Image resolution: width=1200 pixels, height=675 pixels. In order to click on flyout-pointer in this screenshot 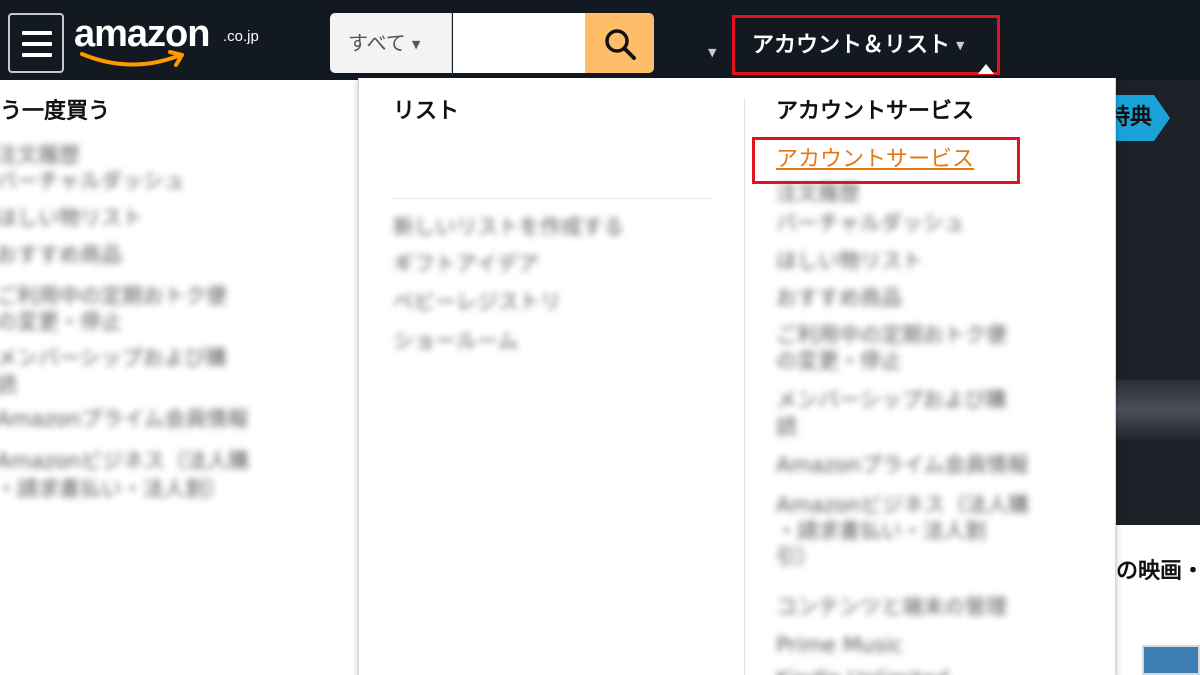, I will do `click(986, 69)`.